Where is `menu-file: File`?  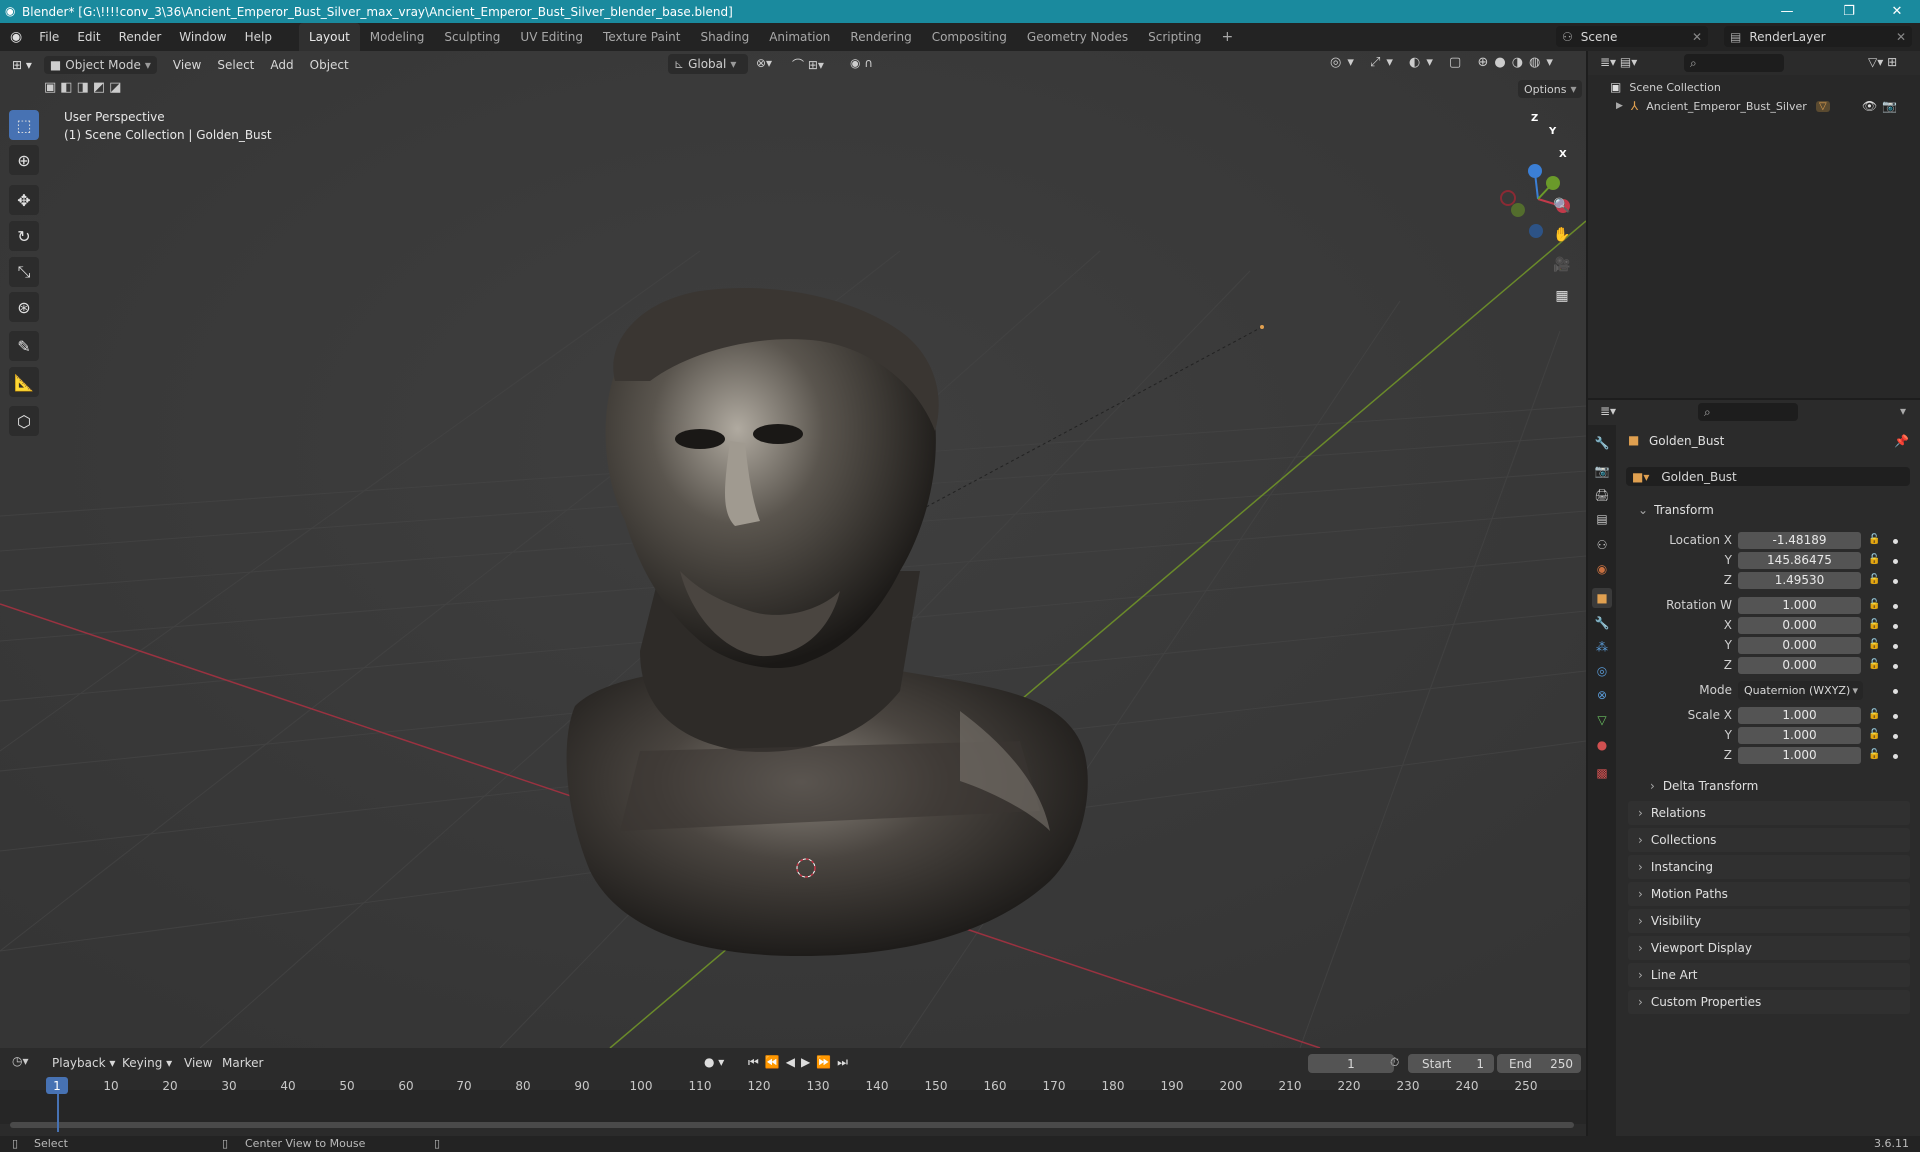
menu-file: File is located at coordinates (49, 37).